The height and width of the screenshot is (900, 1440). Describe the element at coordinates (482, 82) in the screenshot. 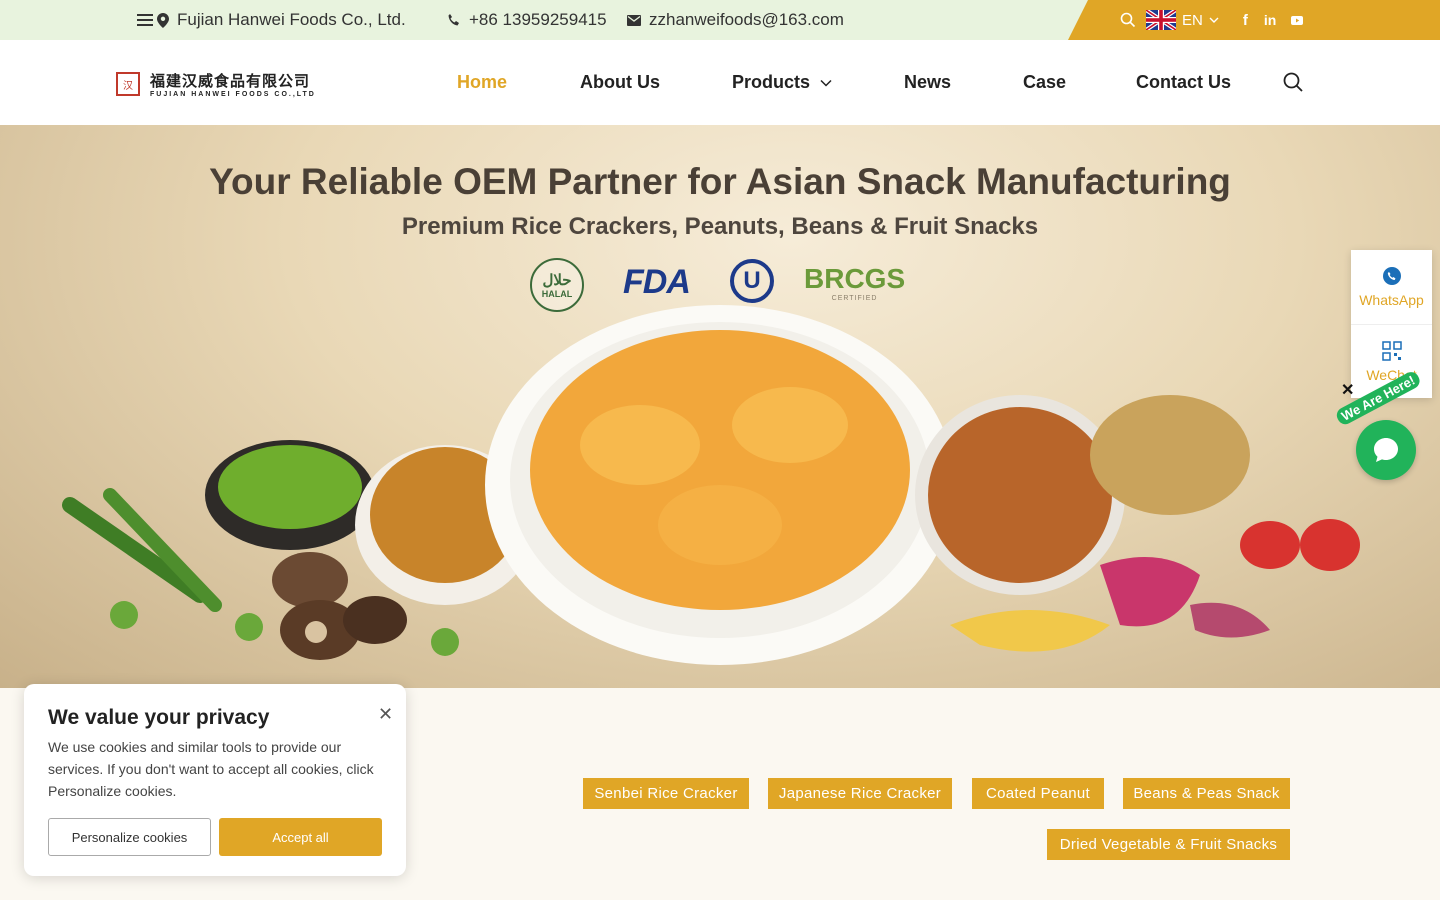

I see `nav-home: Home` at that location.